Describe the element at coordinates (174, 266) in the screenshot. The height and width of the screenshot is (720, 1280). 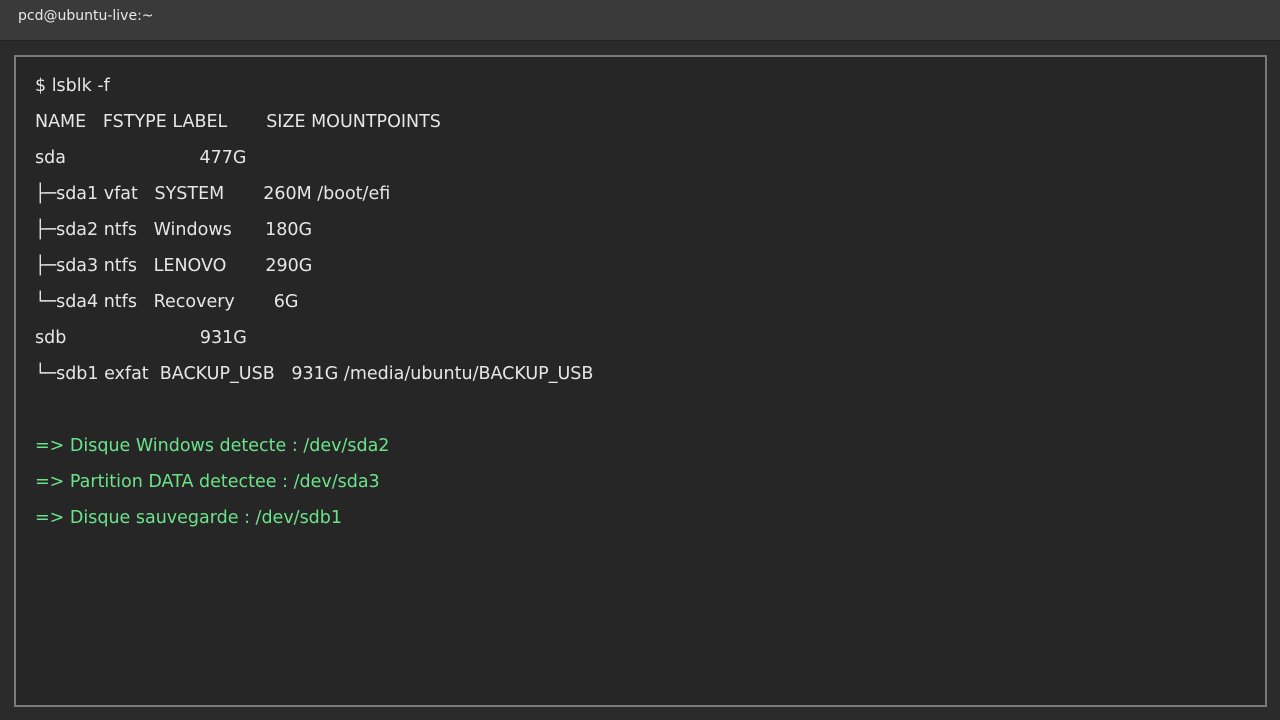
I see `lsblk-row-sda3: ├─sda3 ntfs LENOVO 290G` at that location.